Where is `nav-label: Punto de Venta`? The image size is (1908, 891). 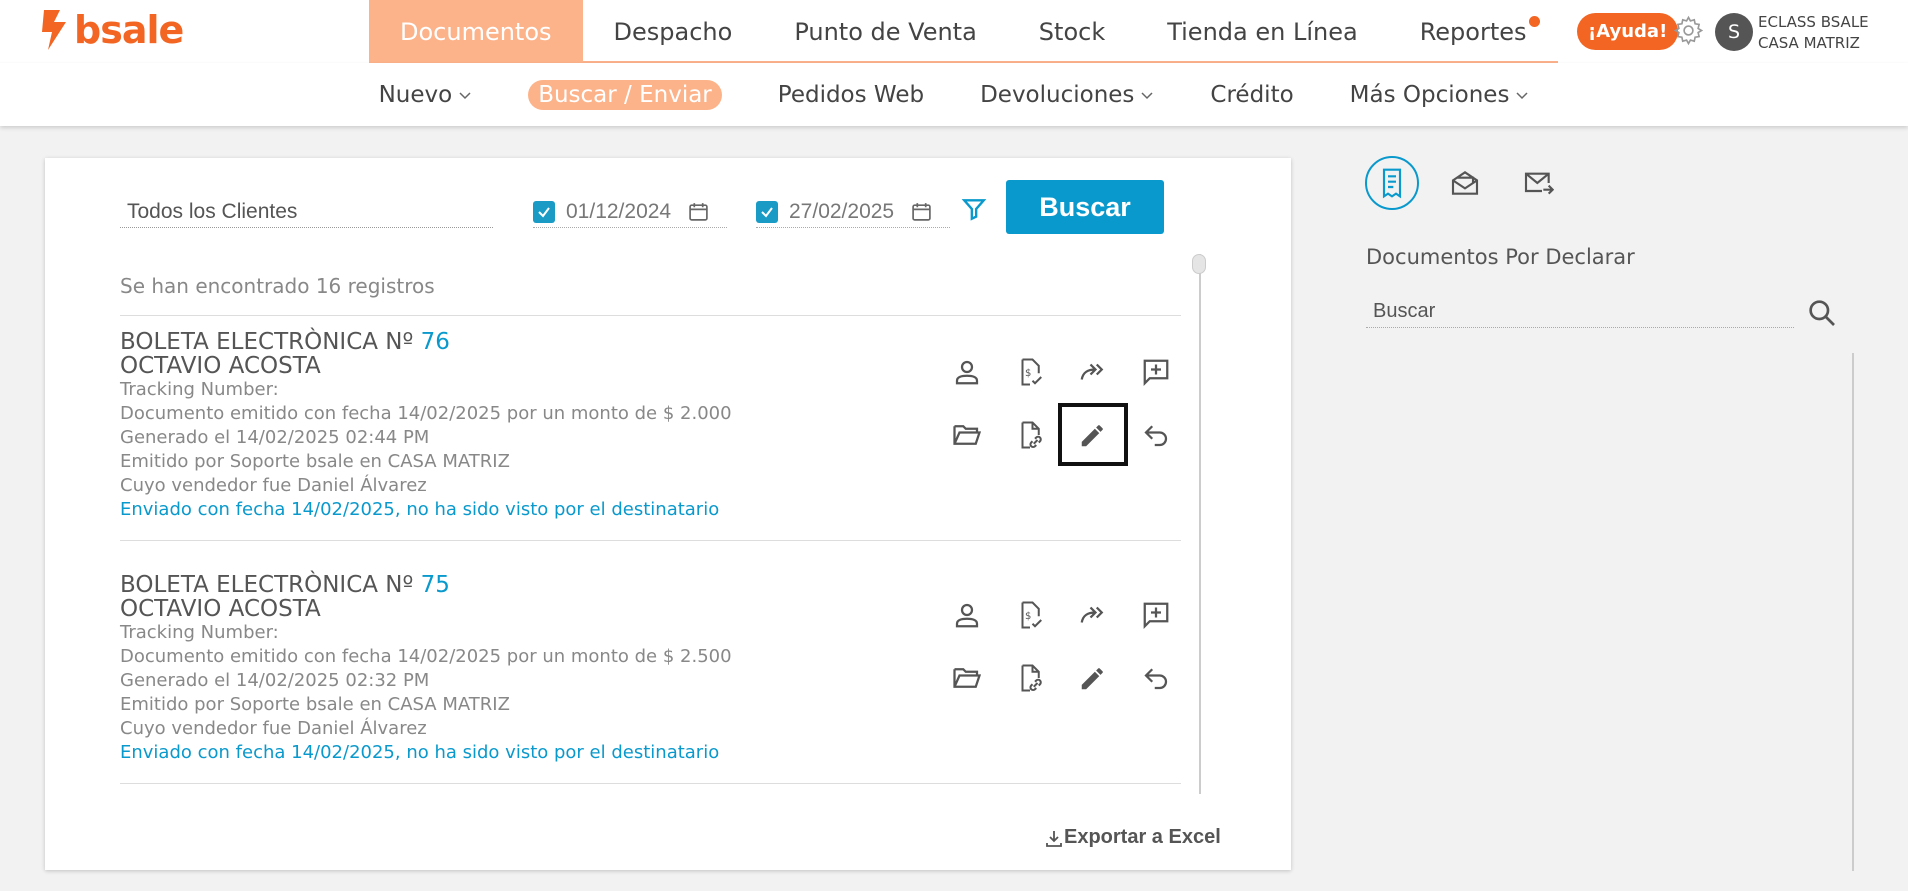 nav-label: Punto de Venta is located at coordinates (885, 31).